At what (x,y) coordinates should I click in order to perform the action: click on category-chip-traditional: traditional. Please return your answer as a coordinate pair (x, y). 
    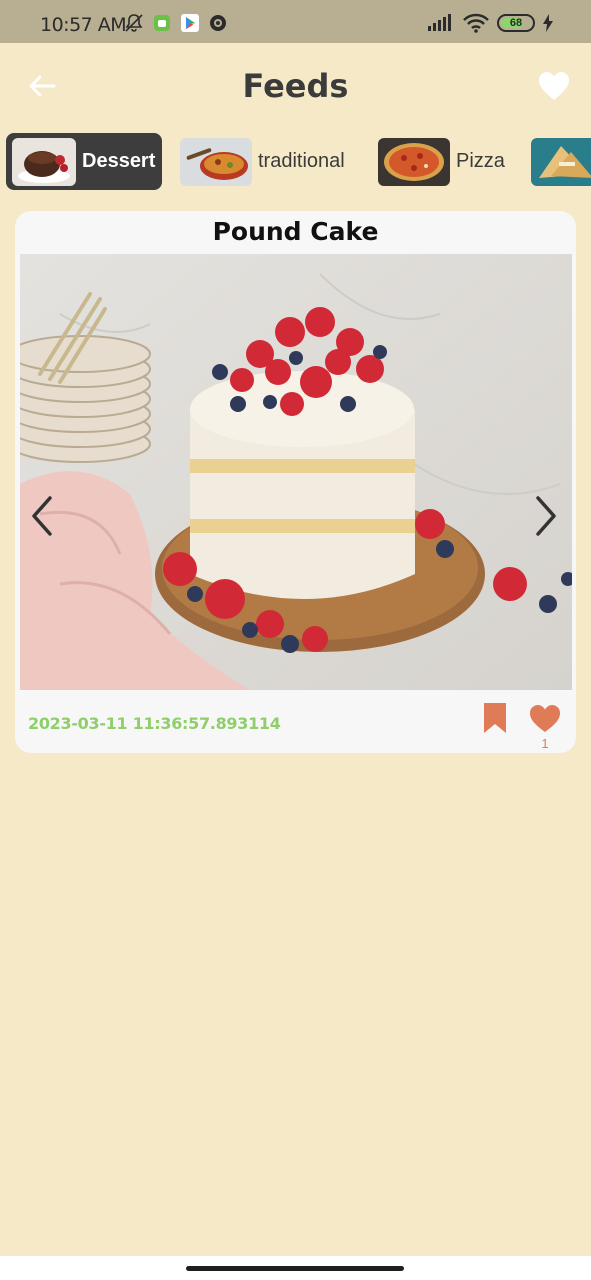
    Looking at the image, I should click on (267, 161).